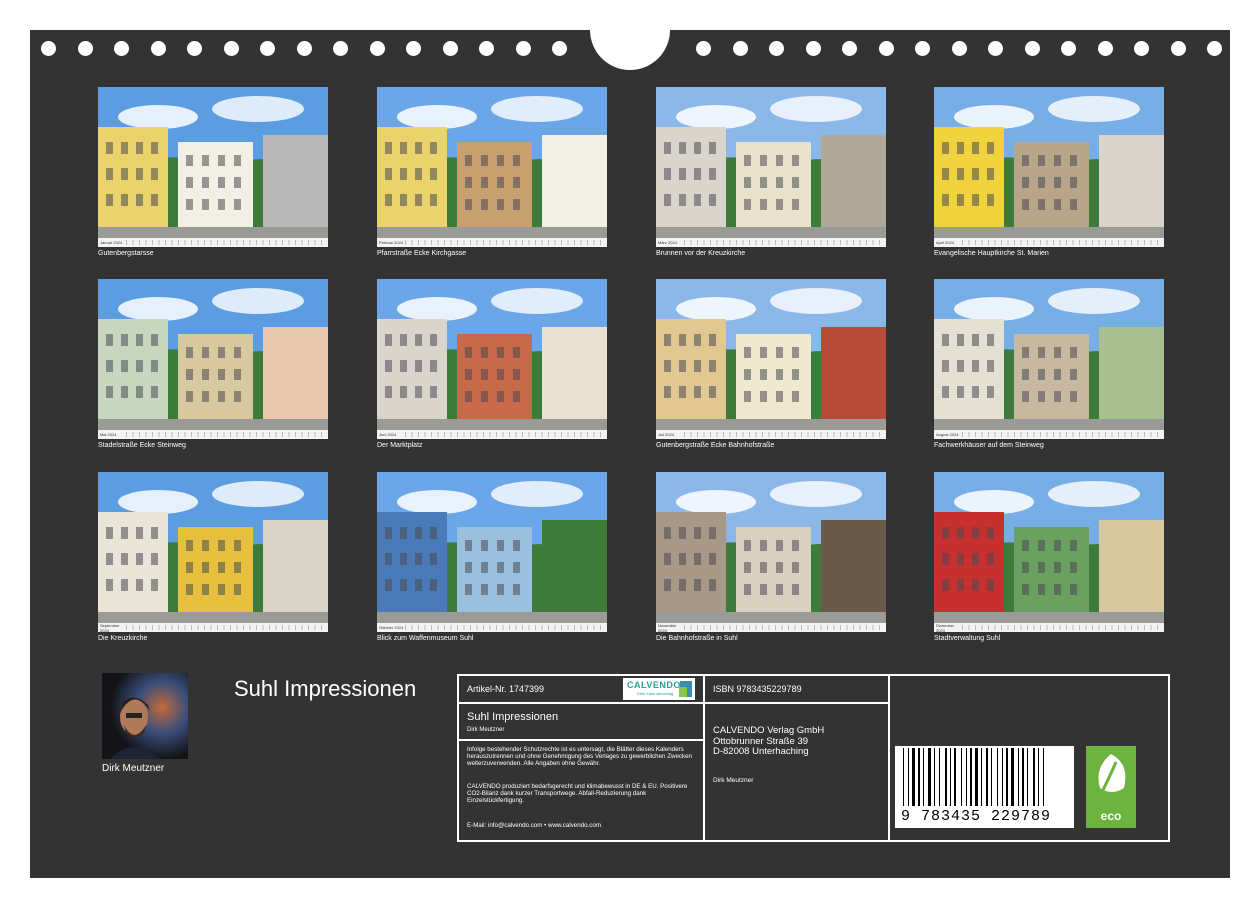 The width and height of the screenshot is (1260, 908). Describe the element at coordinates (771, 359) in the screenshot. I see `month-photo: Juli 2024` at that location.